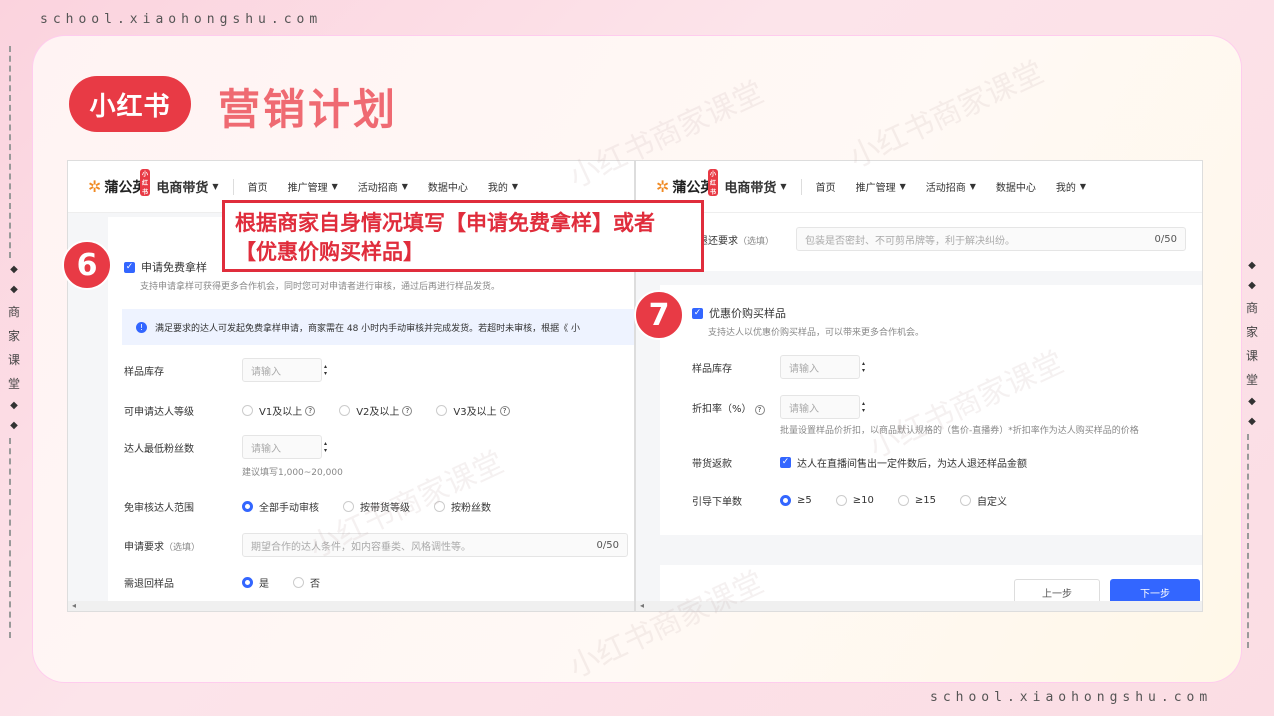 Image resolution: width=1274 pixels, height=716 pixels. What do you see at coordinates (280, 506) in the screenshot?
I see `exempt-manual-radio: 全部手动审核` at bounding box center [280, 506].